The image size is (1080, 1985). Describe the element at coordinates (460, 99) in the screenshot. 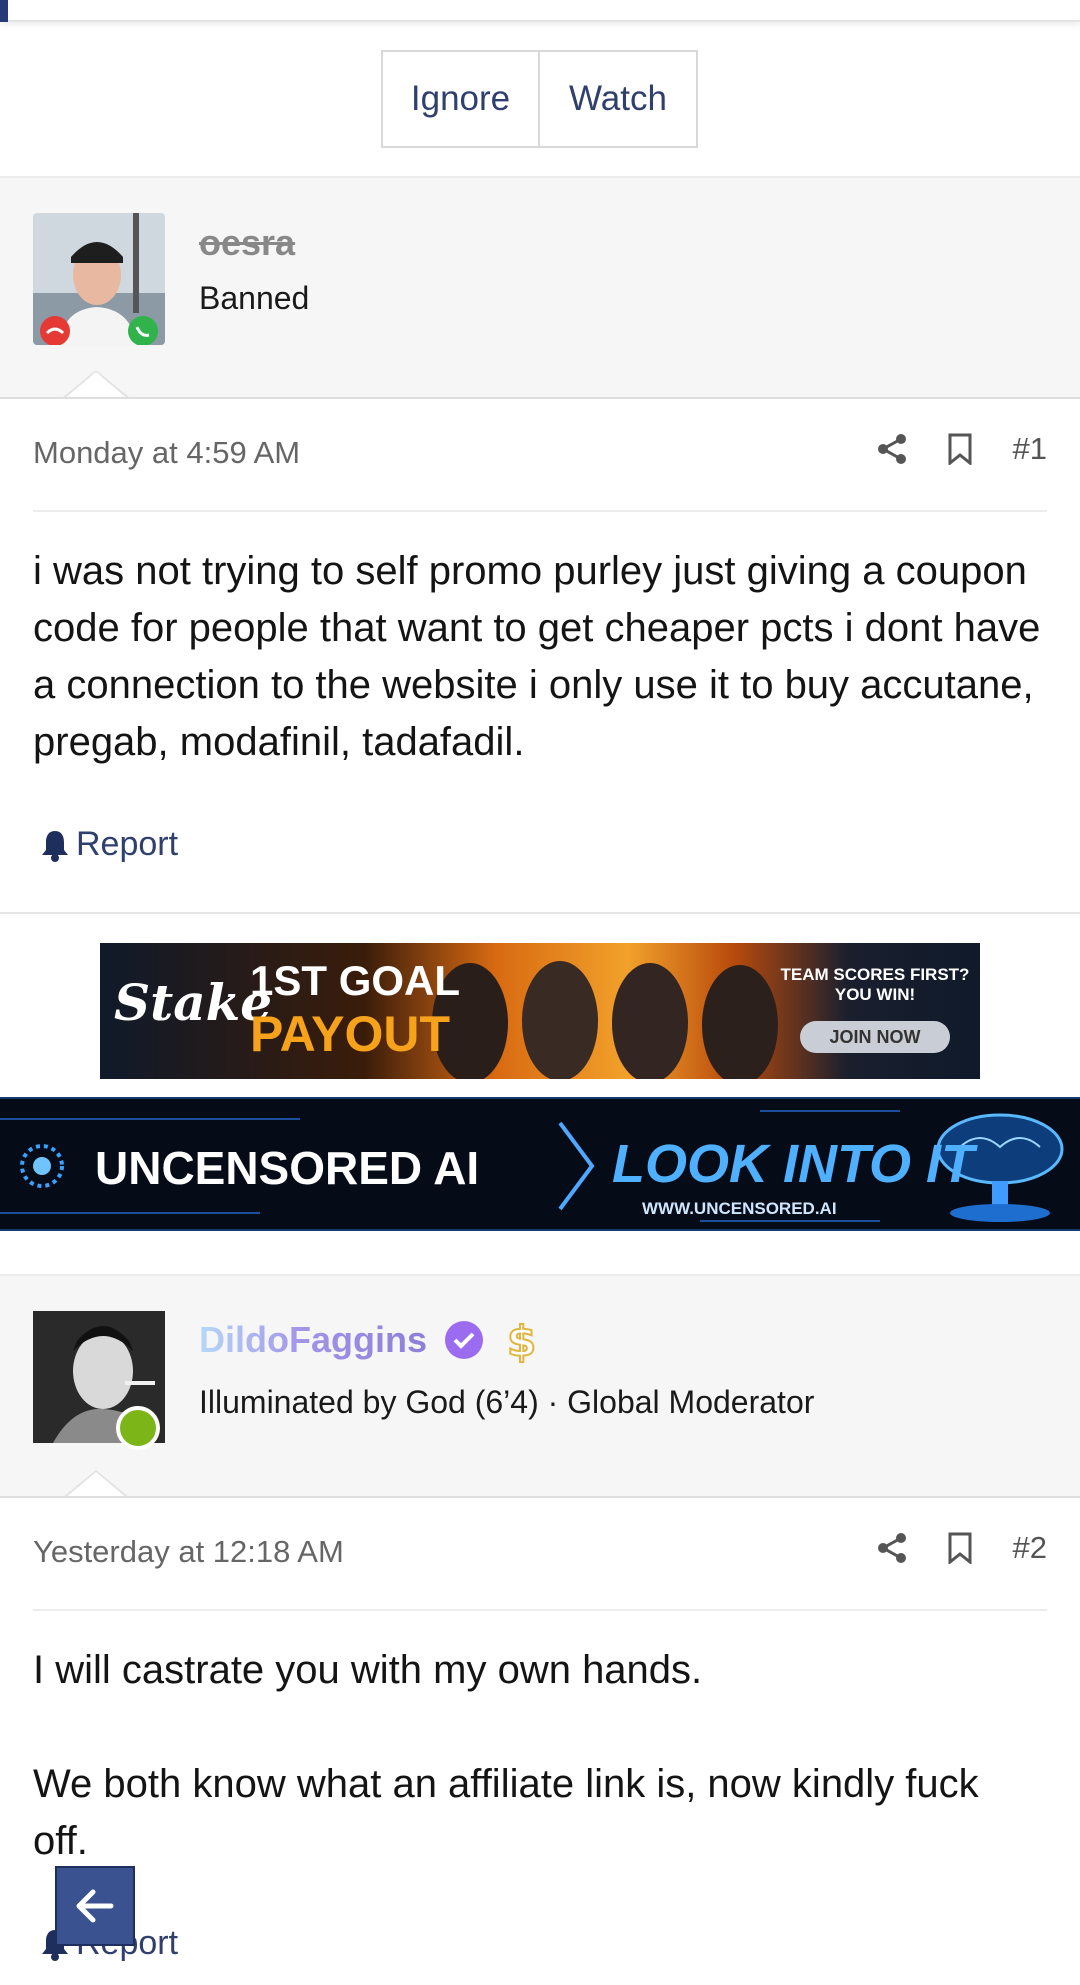

I see `ignore-button: Ignore` at that location.